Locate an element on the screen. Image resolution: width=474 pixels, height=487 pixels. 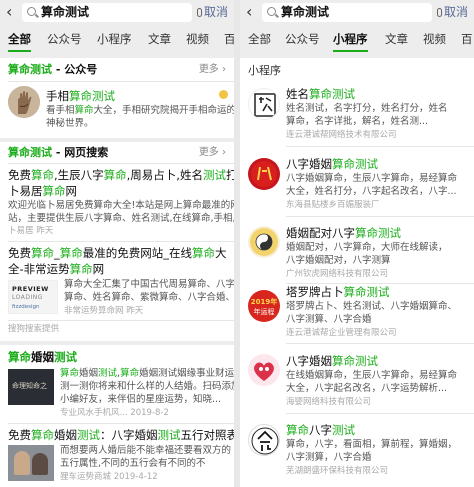
article-2-desc1: 而想要两人婚后能不能幸福还要看双方的 is located at coordinates (146, 450).